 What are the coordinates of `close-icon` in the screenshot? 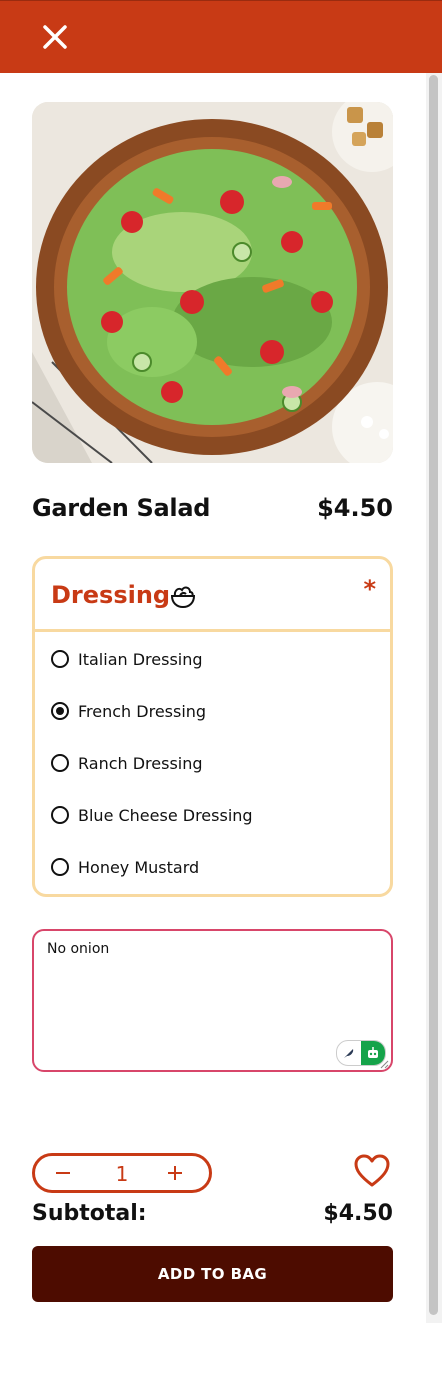 It's located at (55, 37).